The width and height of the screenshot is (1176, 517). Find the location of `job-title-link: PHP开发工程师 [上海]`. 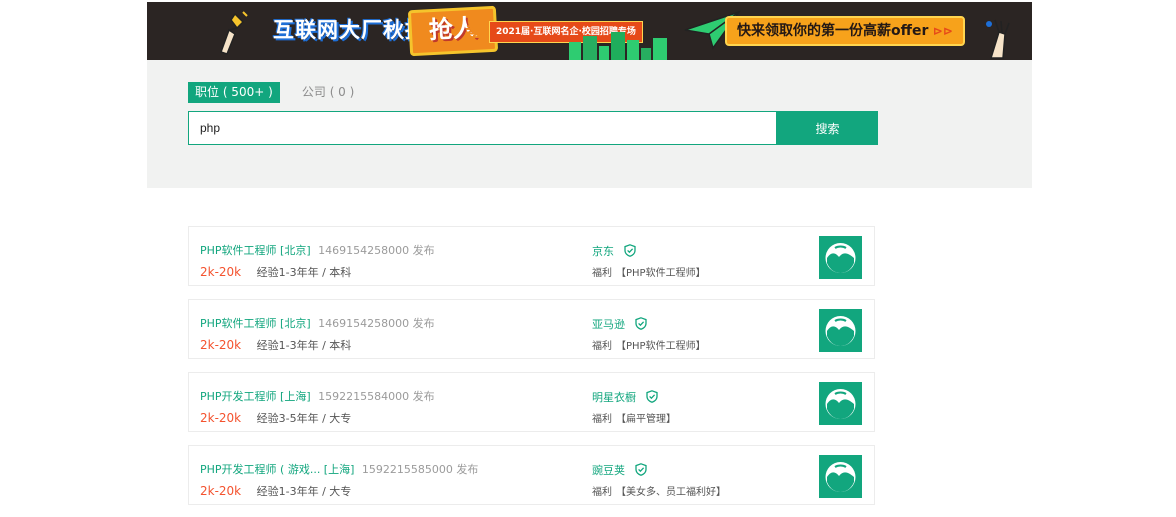

job-title-link: PHP开发工程师 [上海] is located at coordinates (255, 396).